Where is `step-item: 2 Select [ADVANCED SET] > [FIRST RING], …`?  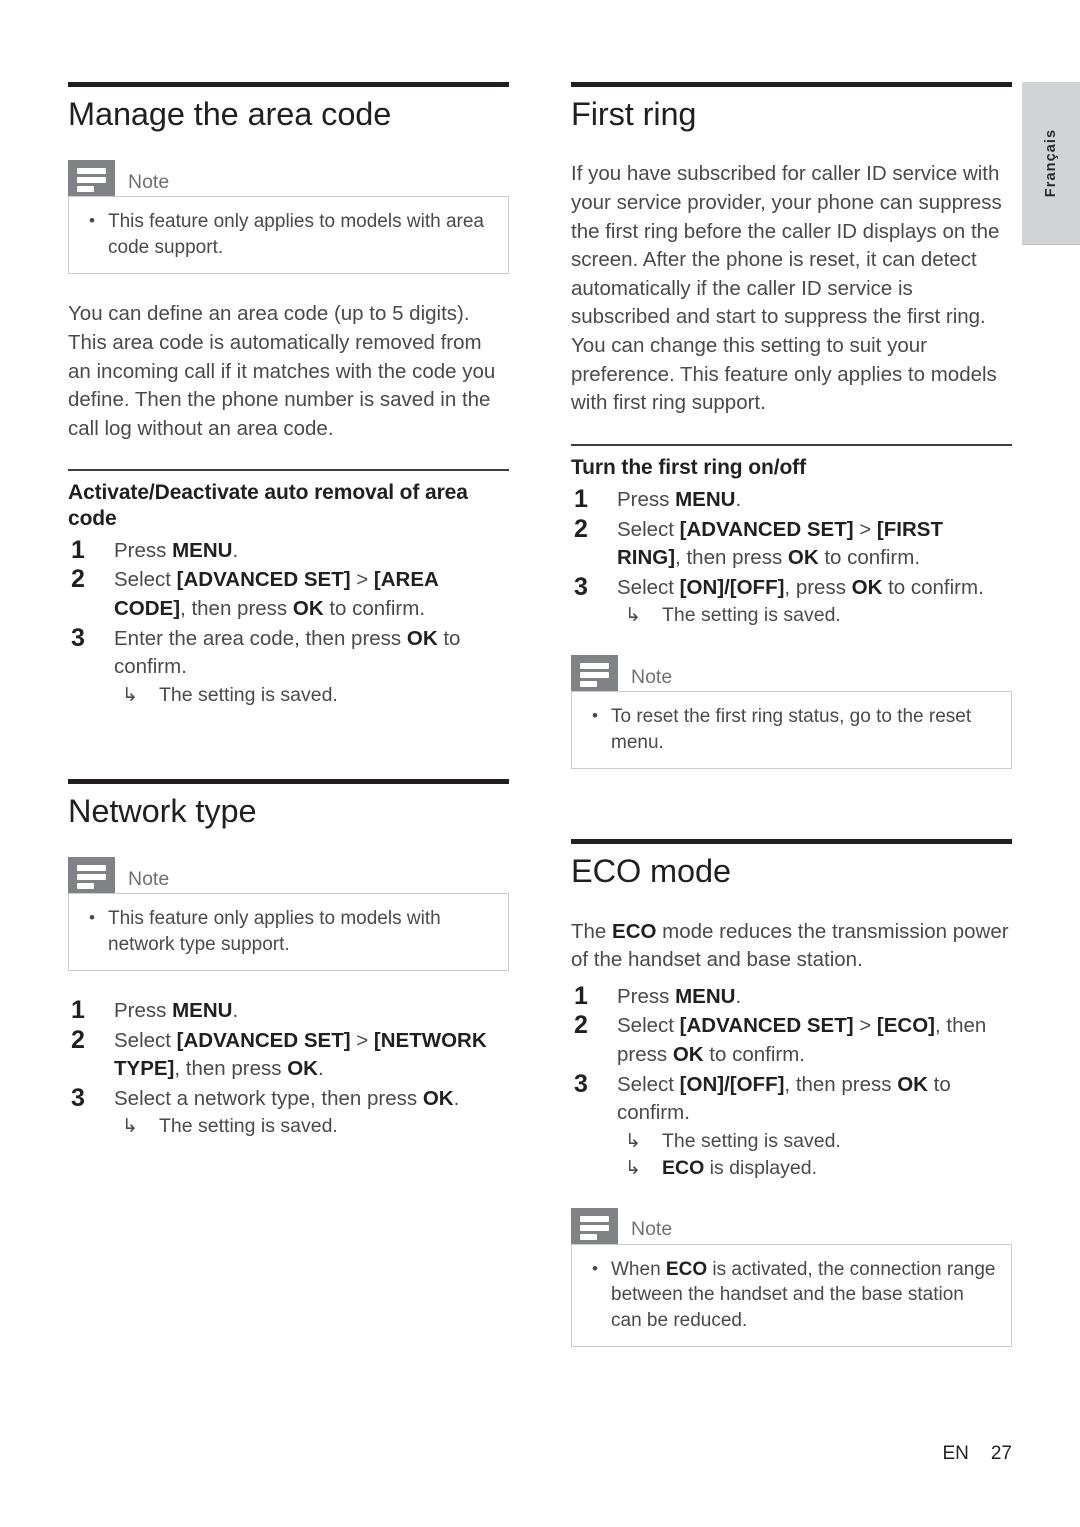 step-item: 2 Select [ADVANCED SET] > [FIRST RING], … is located at coordinates (791, 544).